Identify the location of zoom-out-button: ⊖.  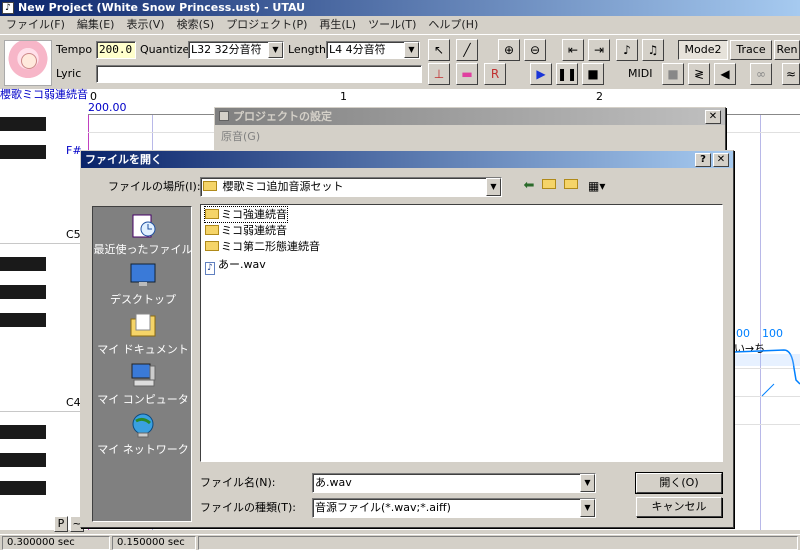
(535, 50).